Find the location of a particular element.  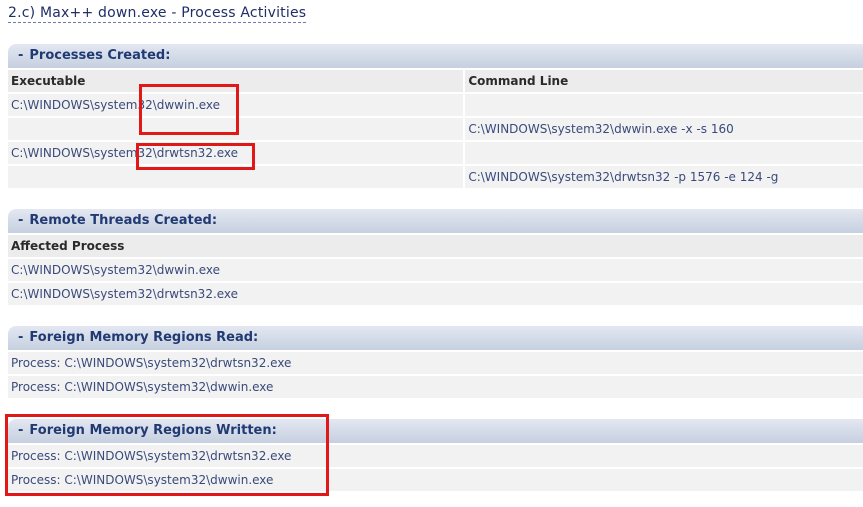

page-title: 2.c) Max++ down.exe - Process Activities is located at coordinates (157, 14).